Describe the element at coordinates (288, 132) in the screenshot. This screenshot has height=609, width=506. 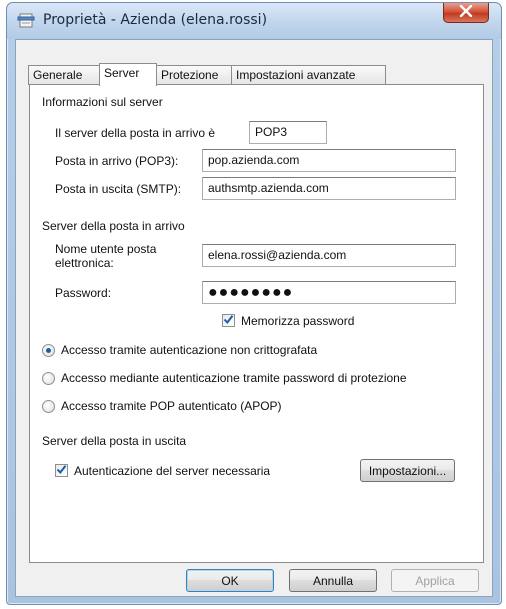
I see `incoming-server-type-field: POP3` at that location.